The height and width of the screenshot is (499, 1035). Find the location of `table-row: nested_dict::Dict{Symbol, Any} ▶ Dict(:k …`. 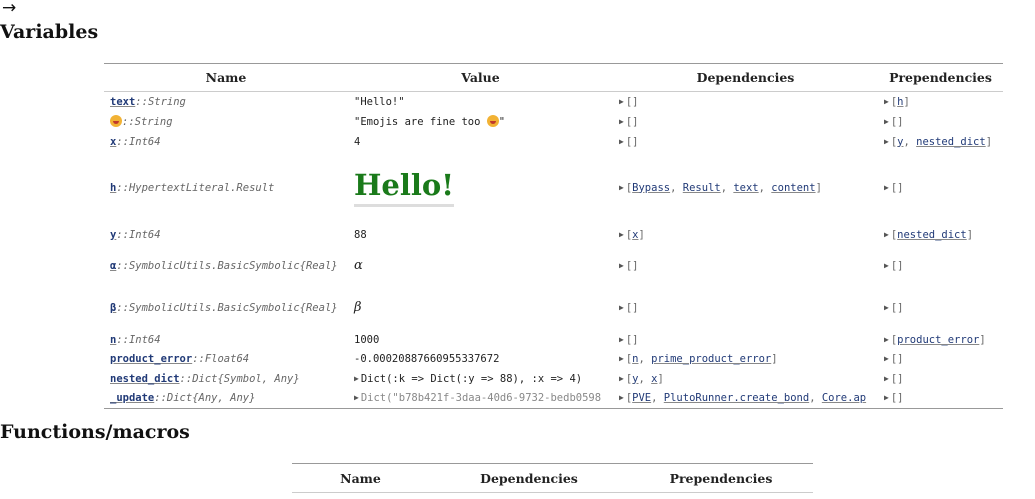

table-row: nested_dict::Dict{Symbol, Any} ▶ Dict(:k … is located at coordinates (553, 379).